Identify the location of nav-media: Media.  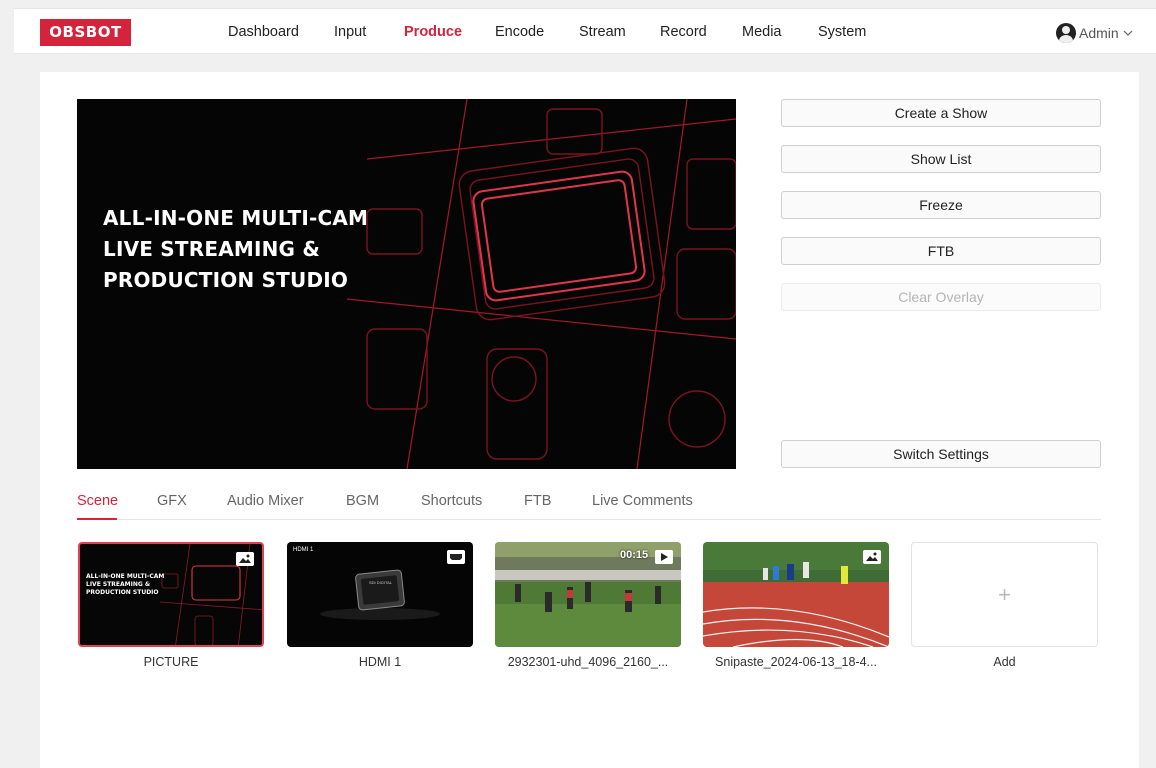
(762, 32).